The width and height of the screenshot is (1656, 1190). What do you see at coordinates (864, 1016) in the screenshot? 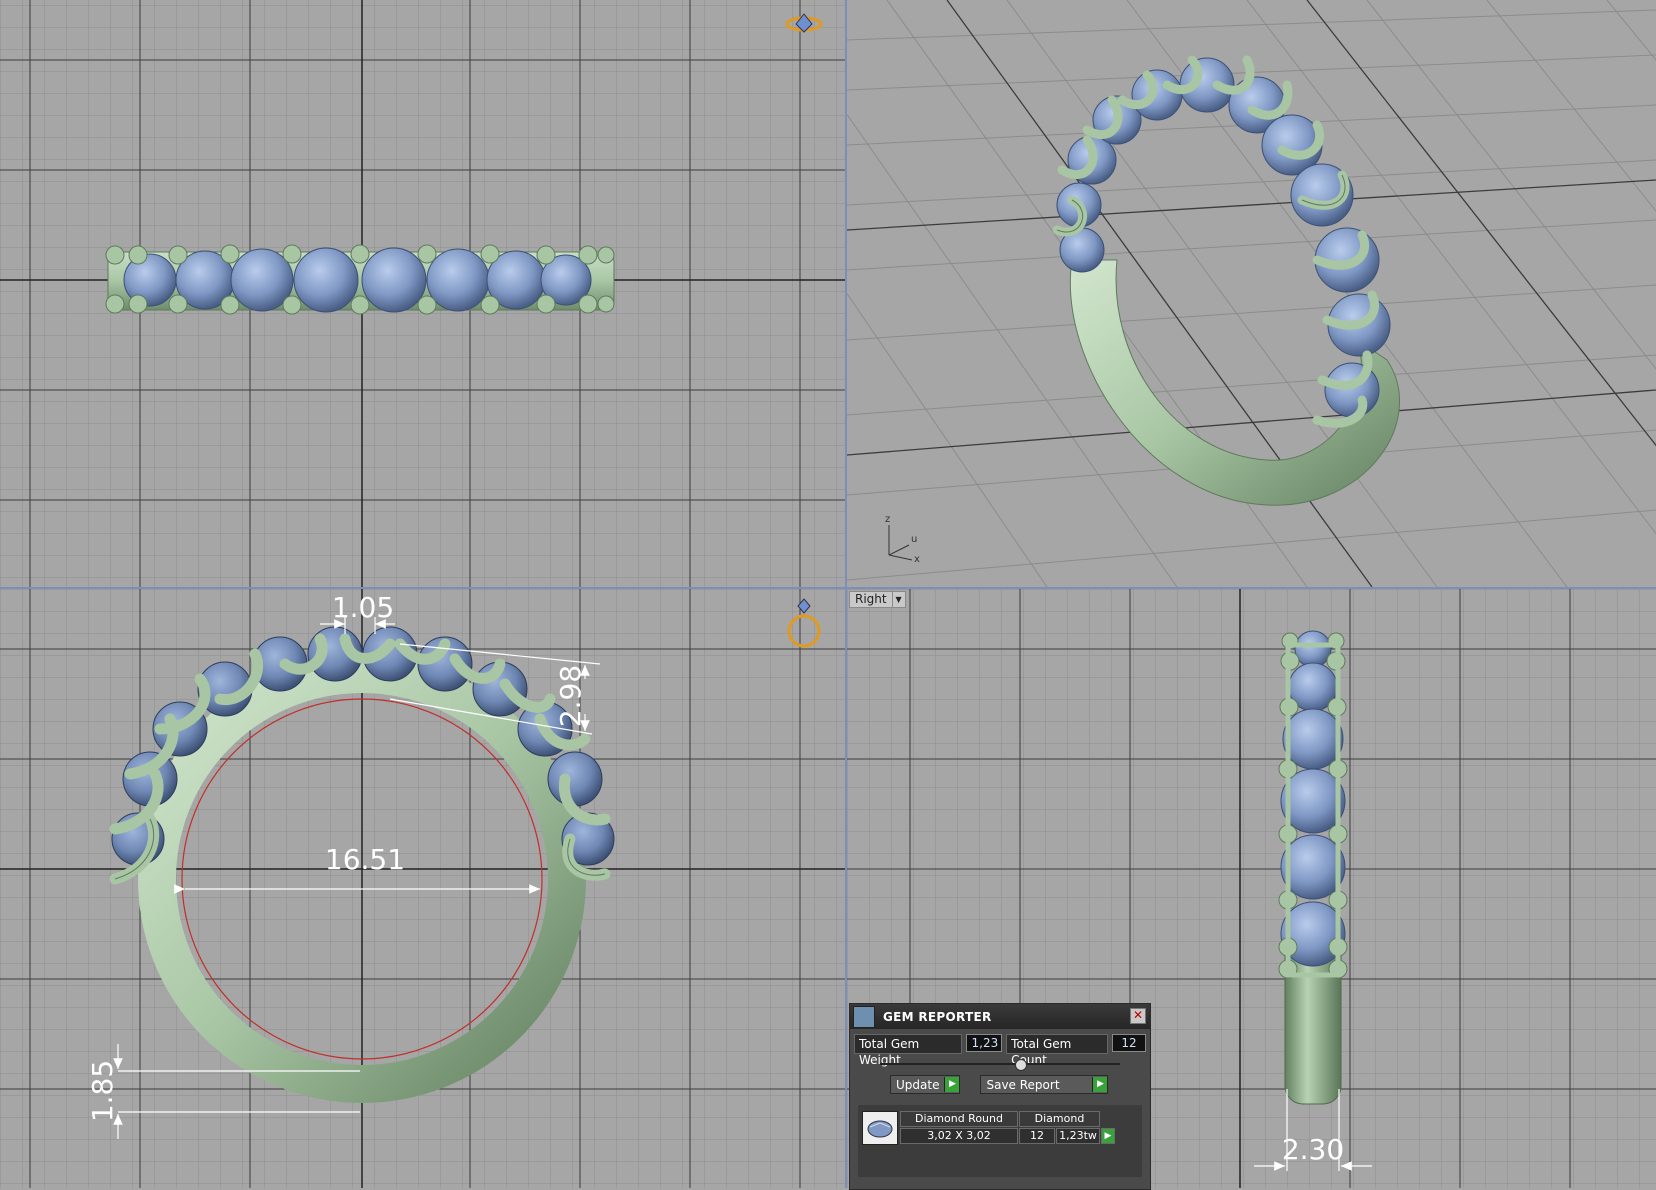
I see `gem-reporter-icon` at bounding box center [864, 1016].